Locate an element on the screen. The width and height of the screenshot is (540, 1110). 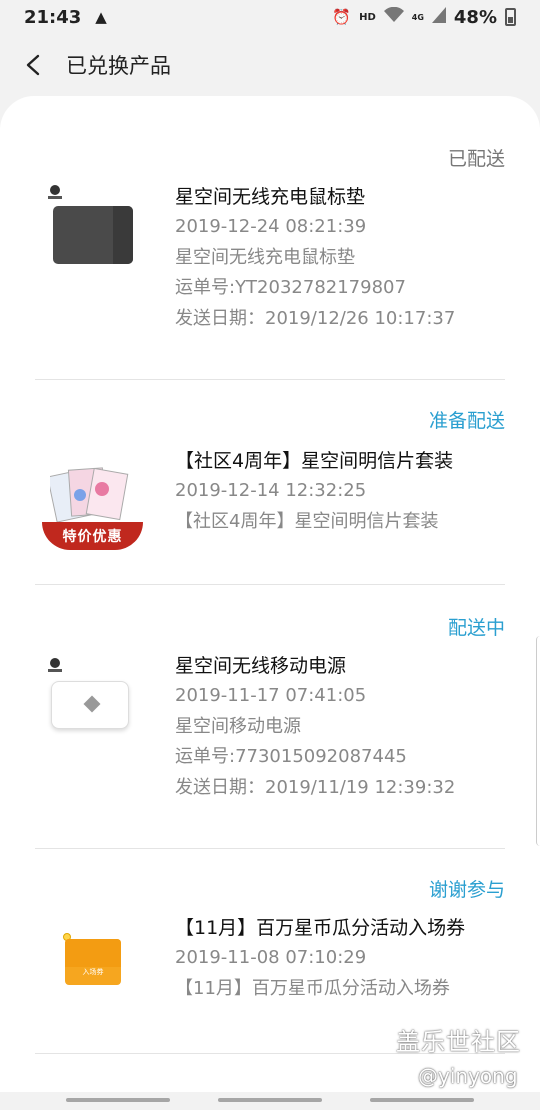
wifi-icon is located at coordinates (393, 17).